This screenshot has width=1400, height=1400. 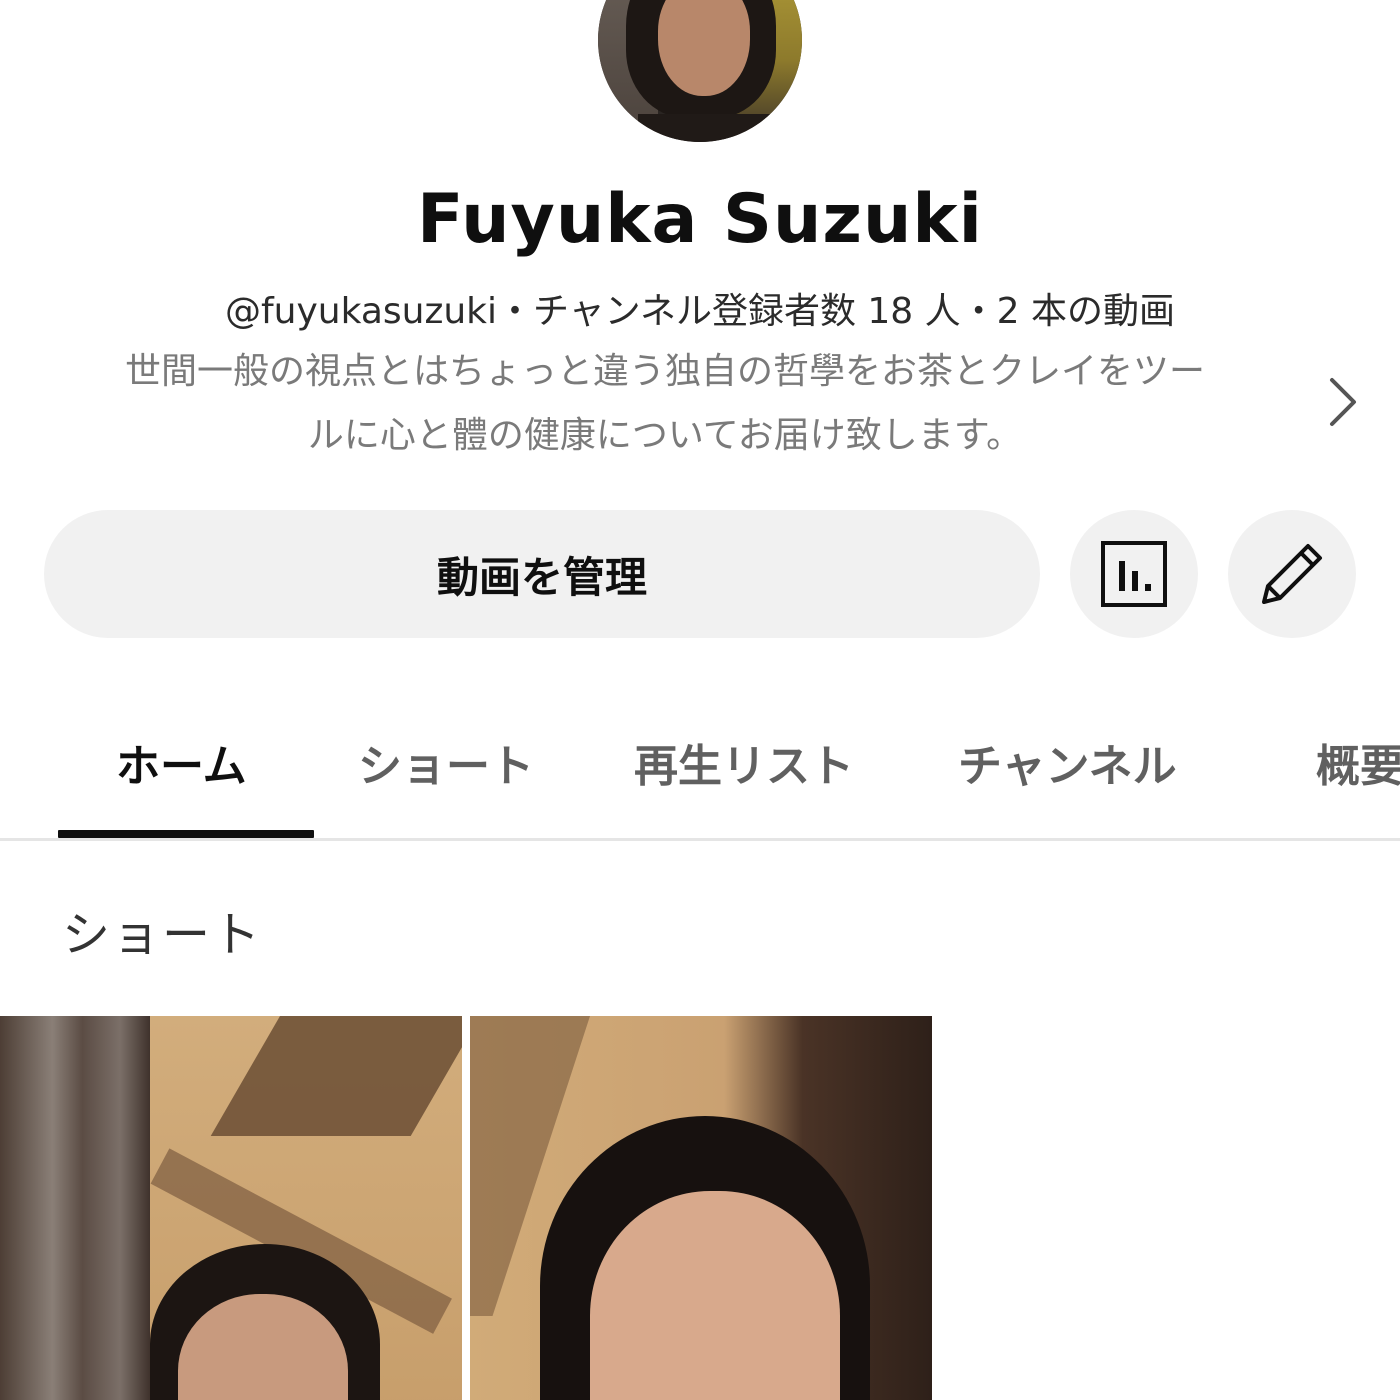 I want to click on channel-name: Fuyuka Suzuki, so click(x=700, y=219).